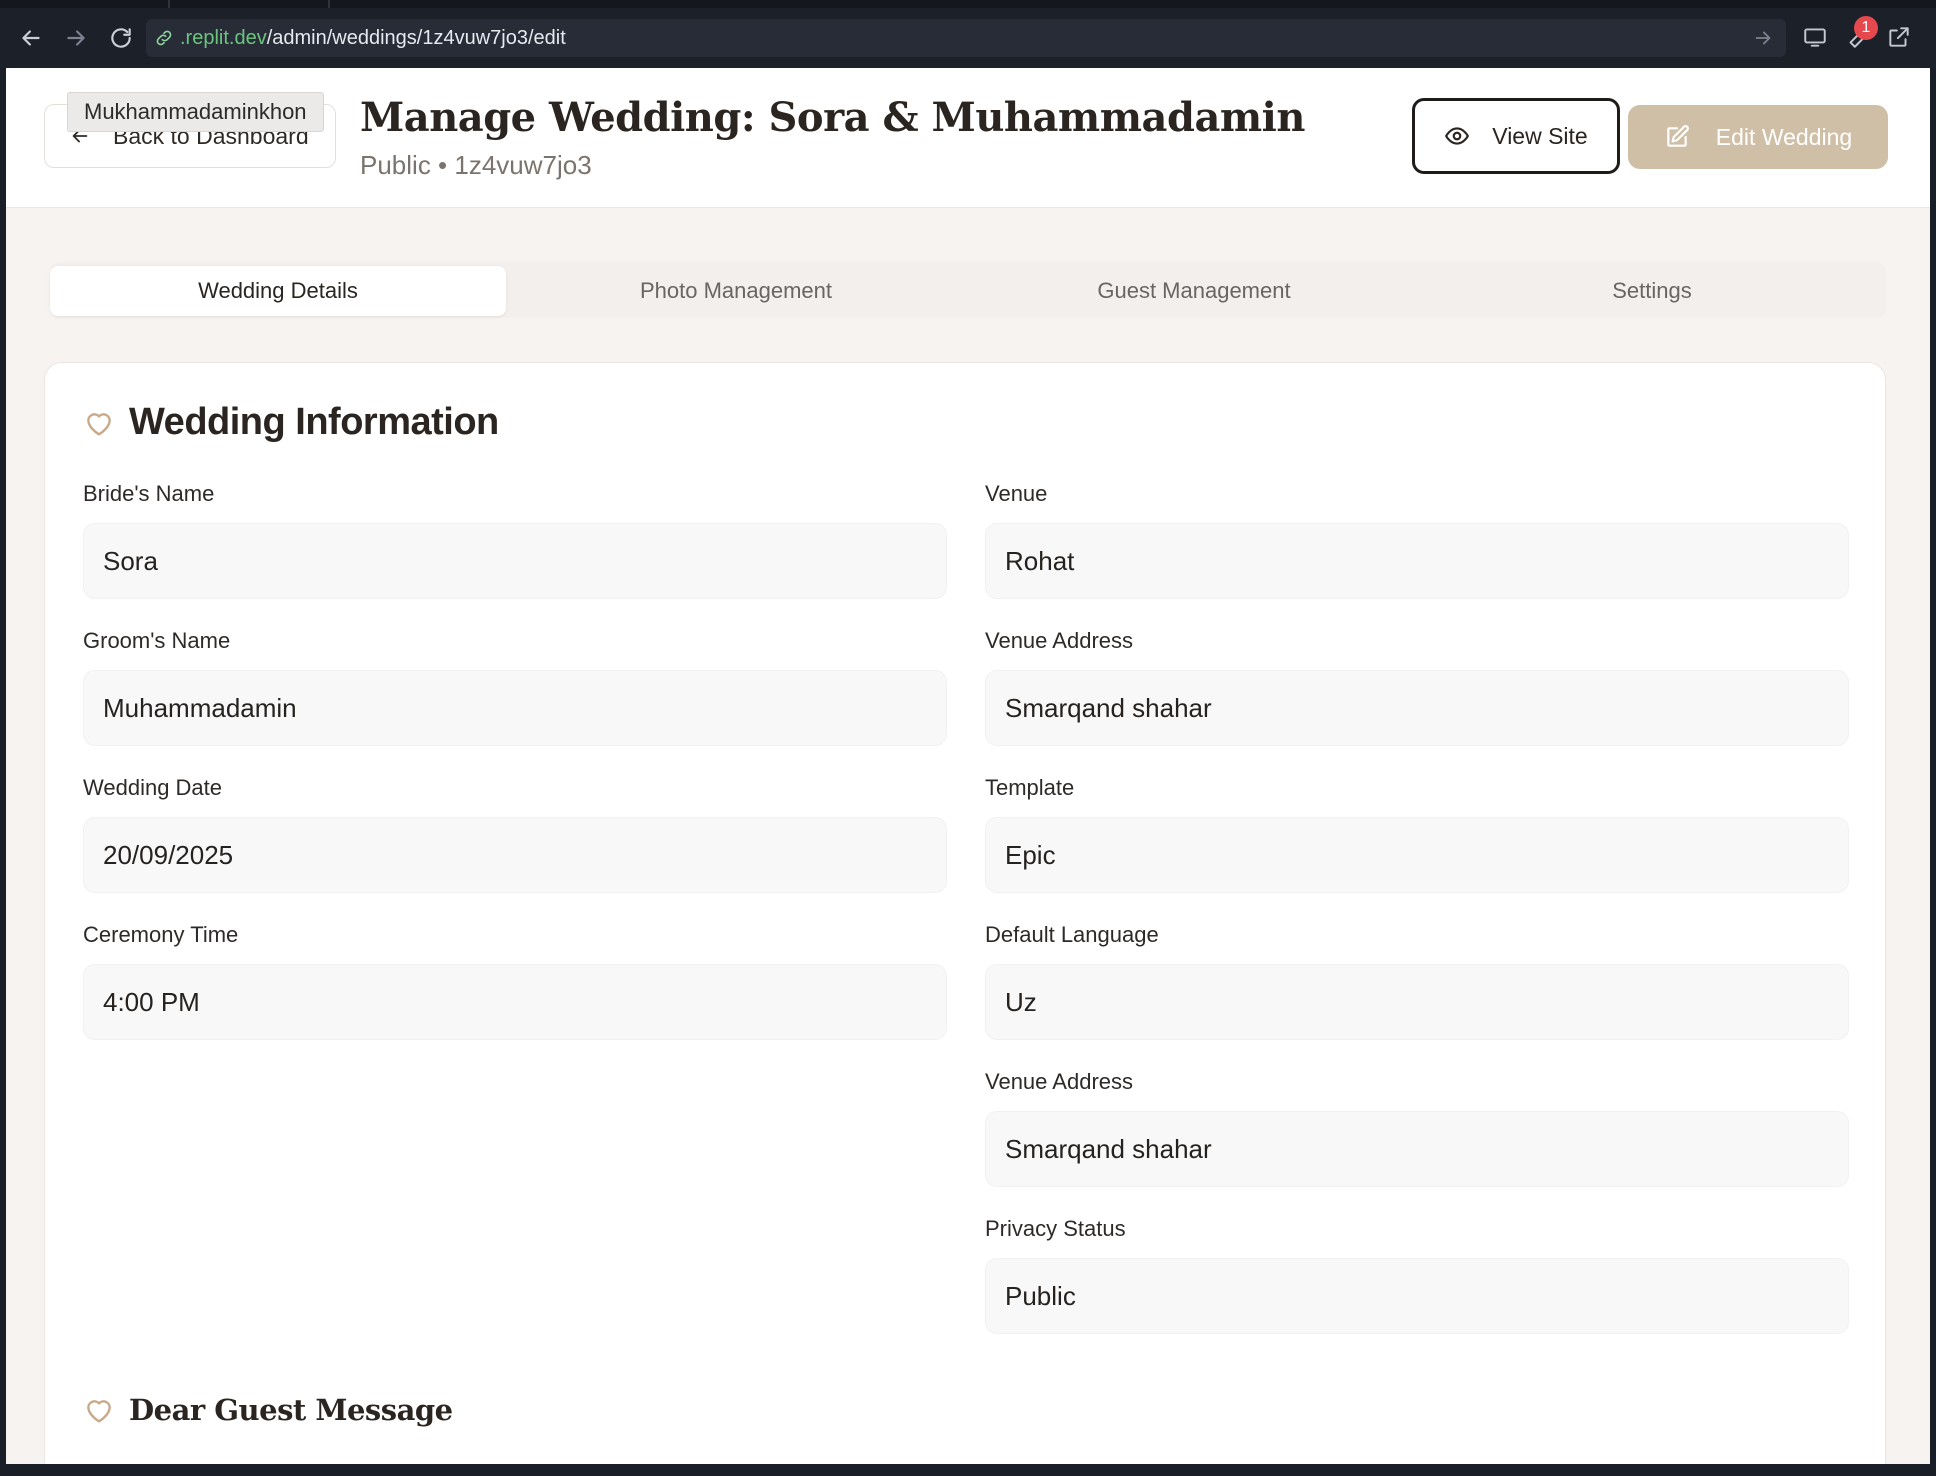  Describe the element at coordinates (515, 708) in the screenshot. I see `grooms-name-field: Muhammadamin` at that location.